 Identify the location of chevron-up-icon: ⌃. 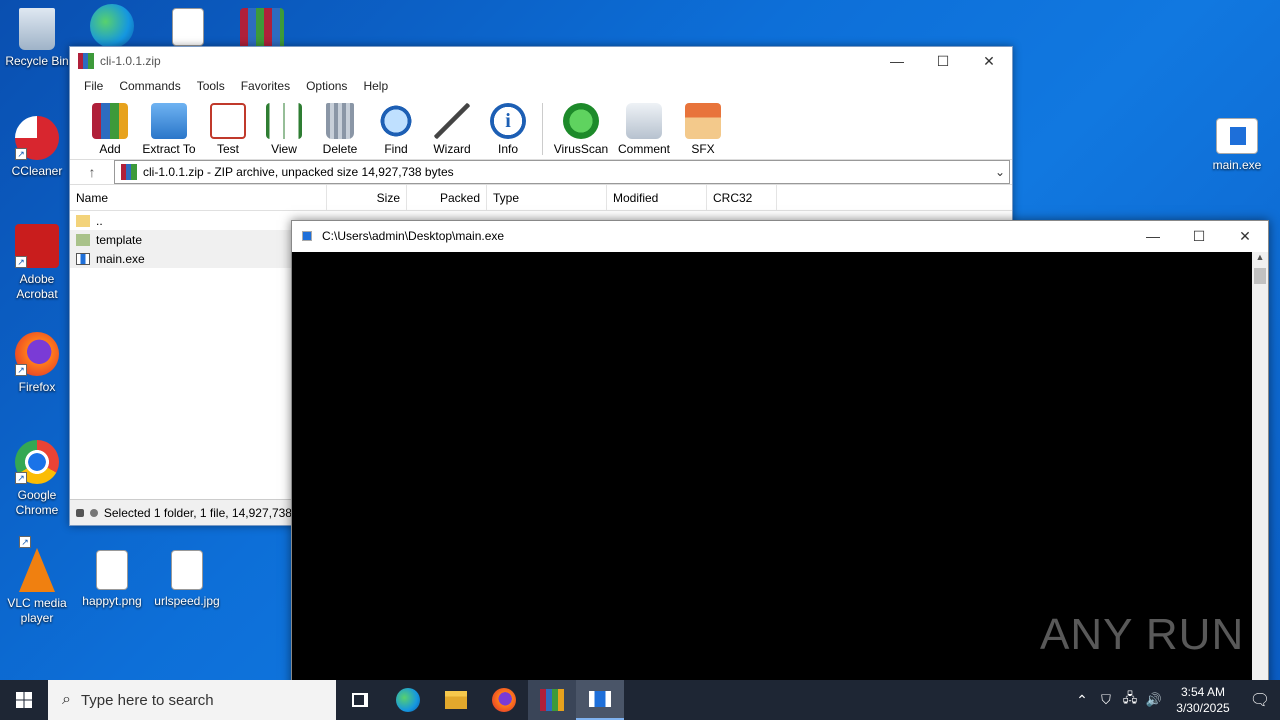
(1082, 700).